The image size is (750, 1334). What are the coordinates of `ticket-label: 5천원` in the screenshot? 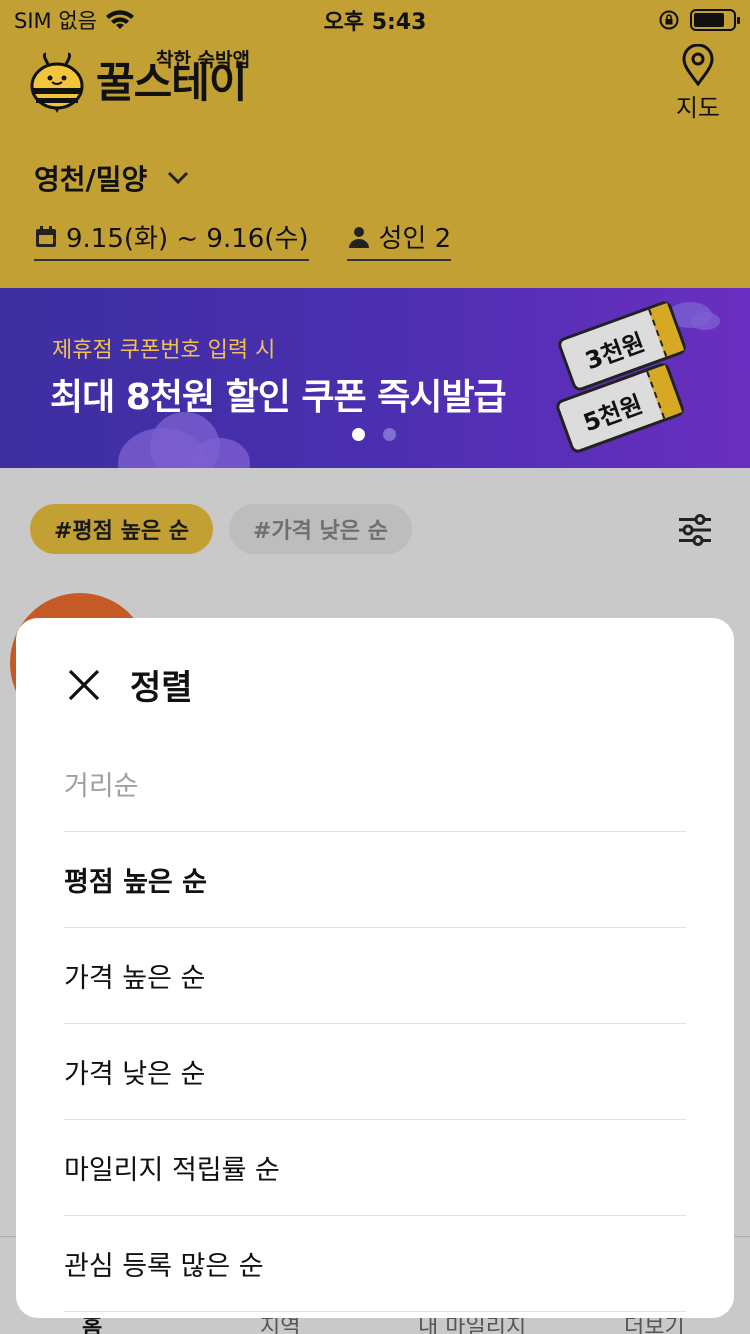 It's located at (613, 413).